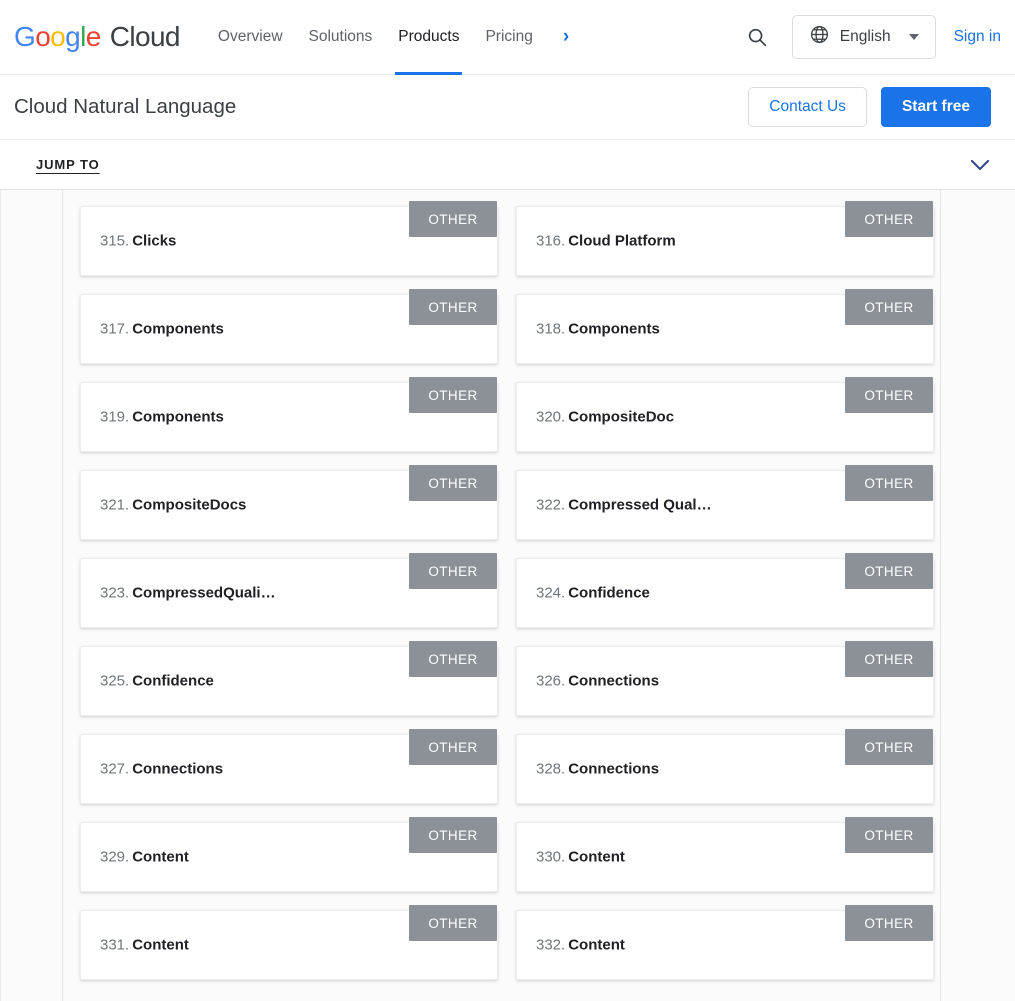 This screenshot has width=1015, height=1001. Describe the element at coordinates (598, 329) in the screenshot. I see `entity-label: 318. Components` at that location.